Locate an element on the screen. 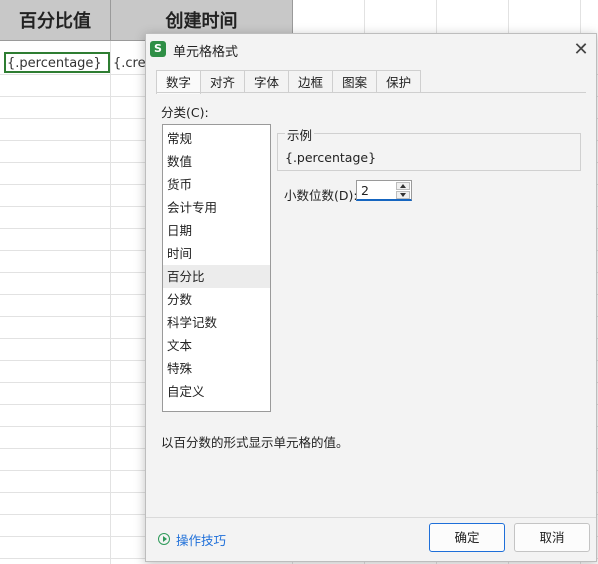  category-item-custom: 自定义 is located at coordinates (216, 391).